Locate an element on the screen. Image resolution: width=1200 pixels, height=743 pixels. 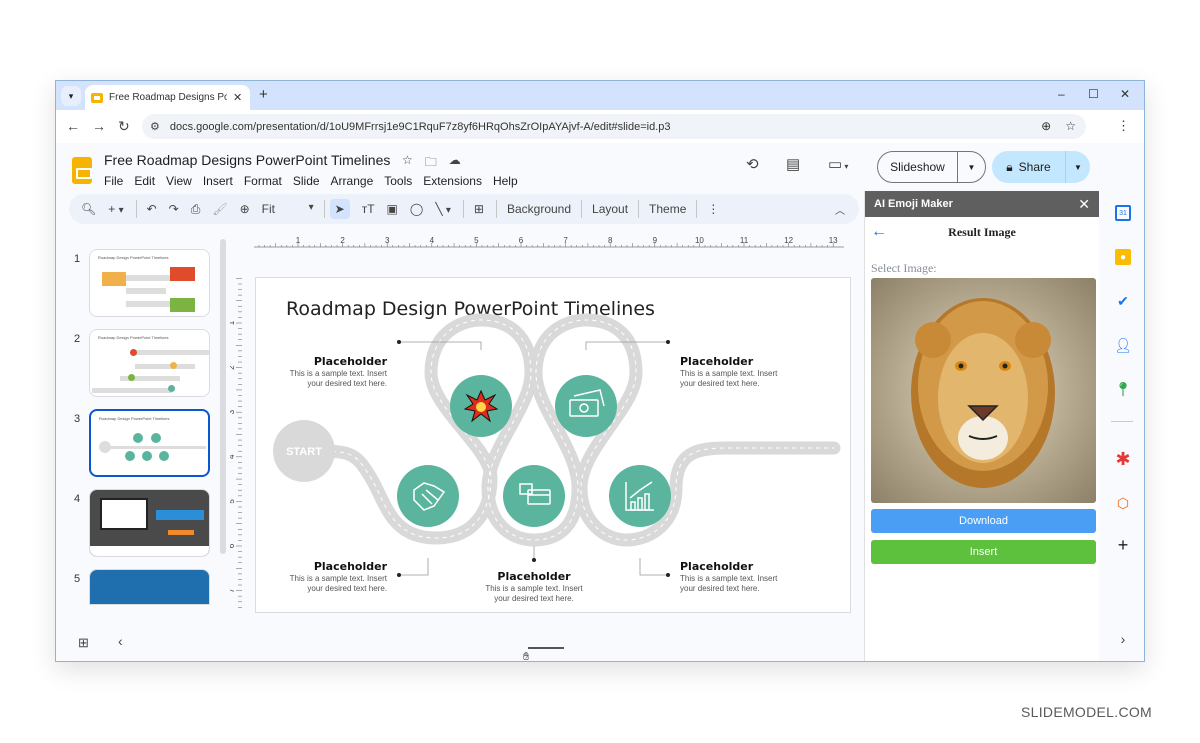
insert-button: Insert is located at coordinates (983, 552).